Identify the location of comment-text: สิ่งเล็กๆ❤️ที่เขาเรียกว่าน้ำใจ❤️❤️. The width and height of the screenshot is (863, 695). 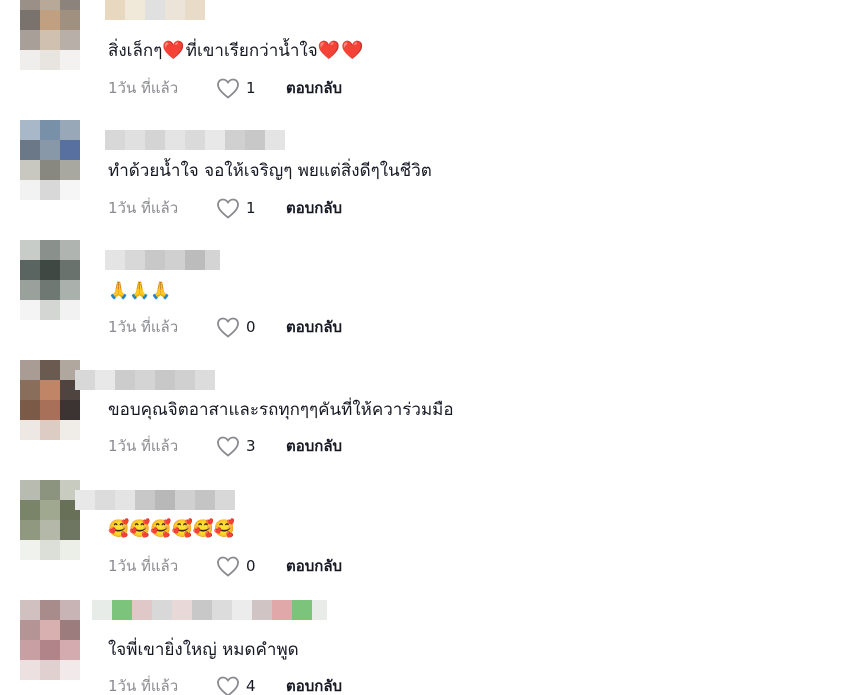
(236, 51).